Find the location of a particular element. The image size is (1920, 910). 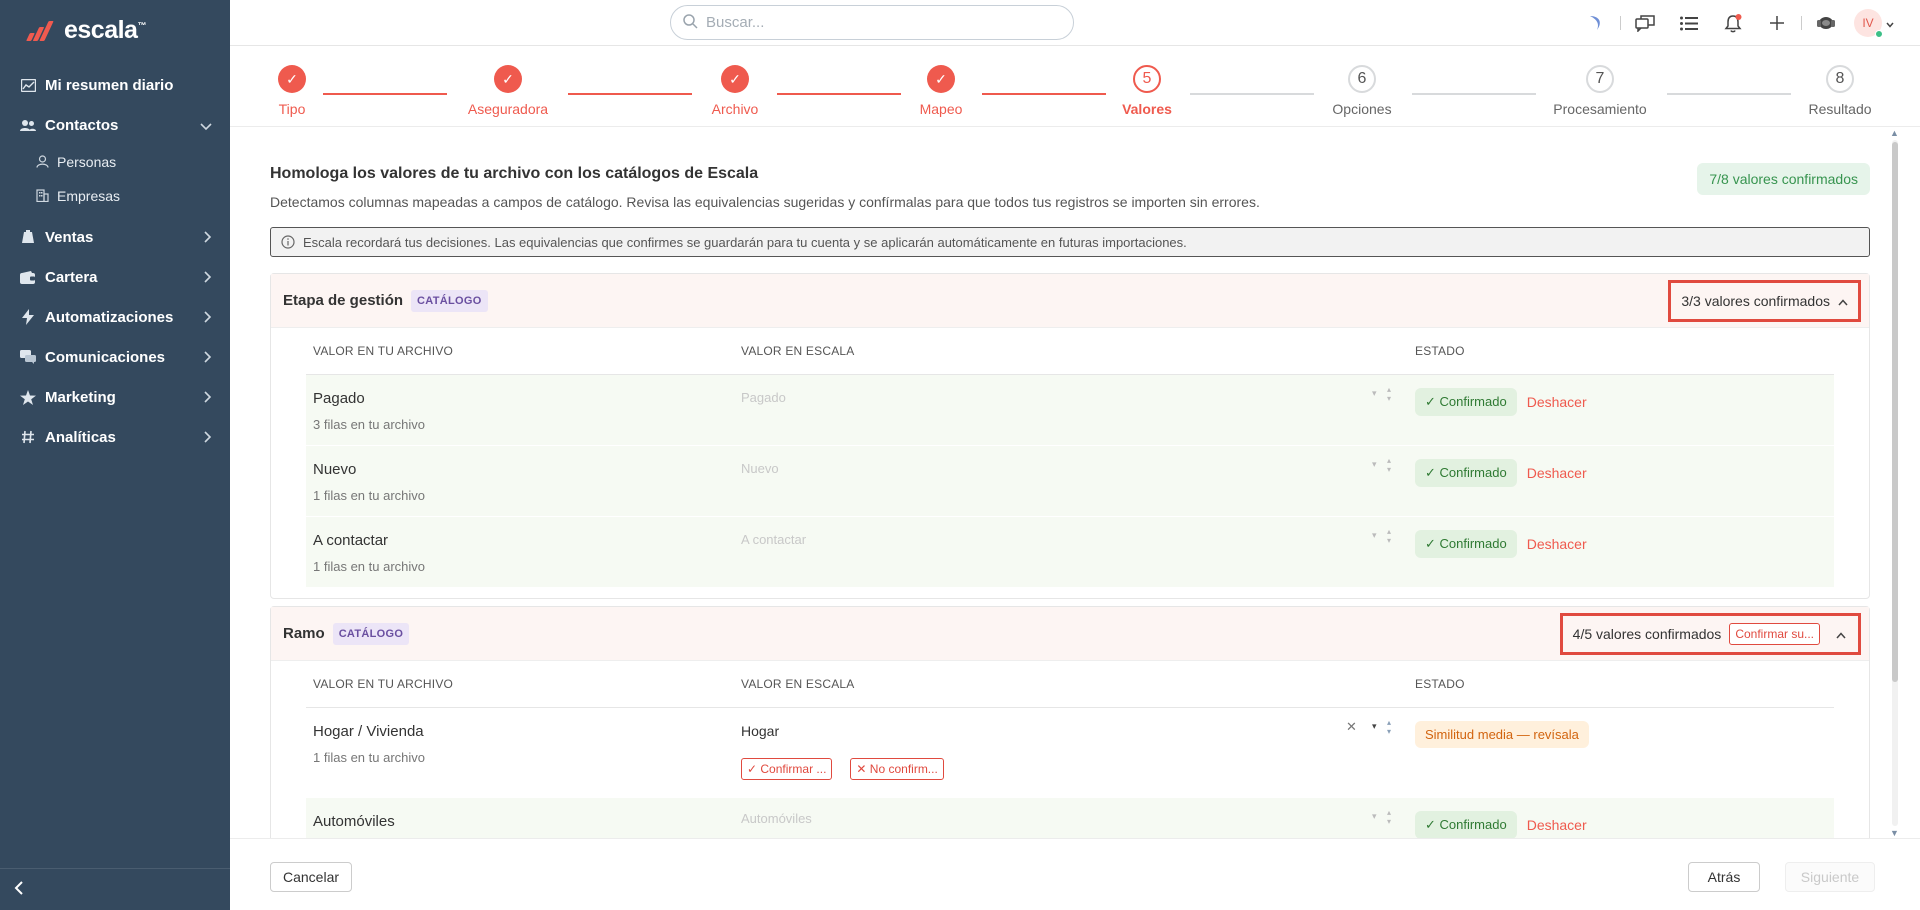

footer-bar: Cancelar Atrás Siguiente is located at coordinates (1075, 874).